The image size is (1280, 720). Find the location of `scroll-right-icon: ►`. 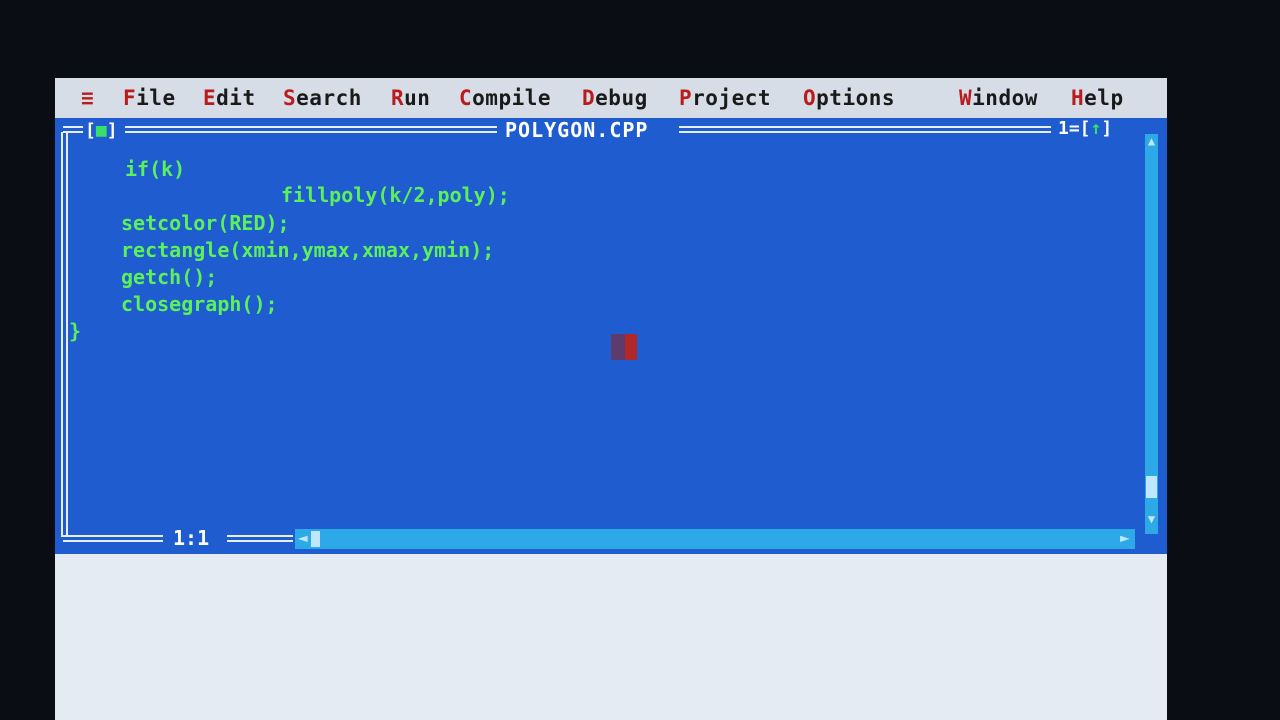

scroll-right-icon: ► is located at coordinates (1125, 537).